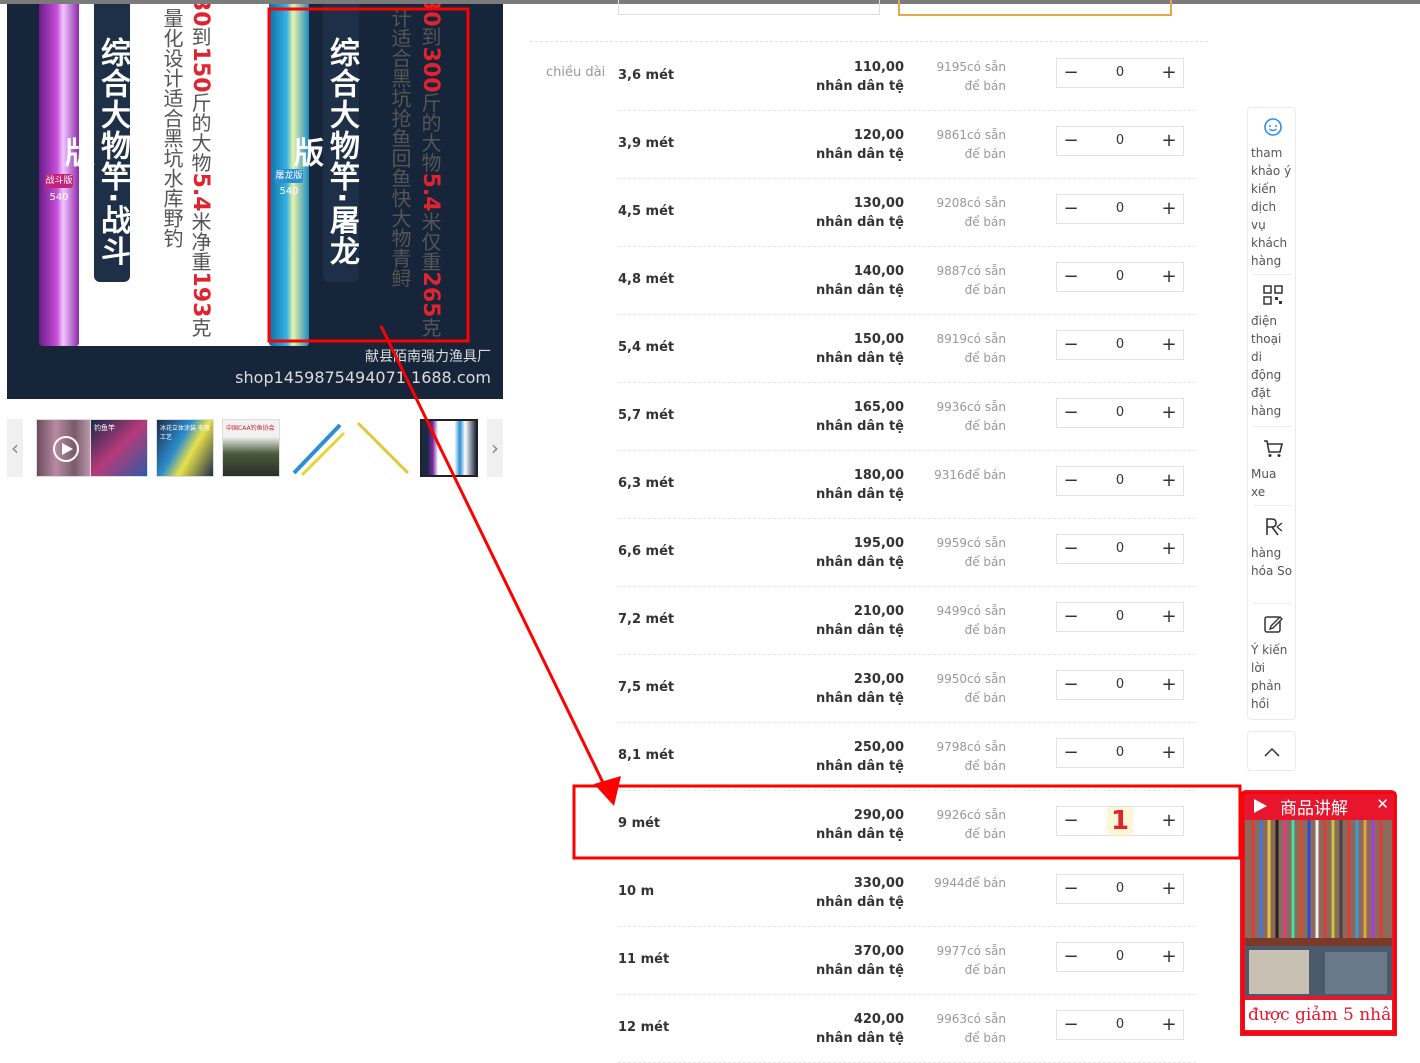 The image size is (1420, 1063). What do you see at coordinates (1120, 821) in the screenshot?
I see `quantity-input: 1` at bounding box center [1120, 821].